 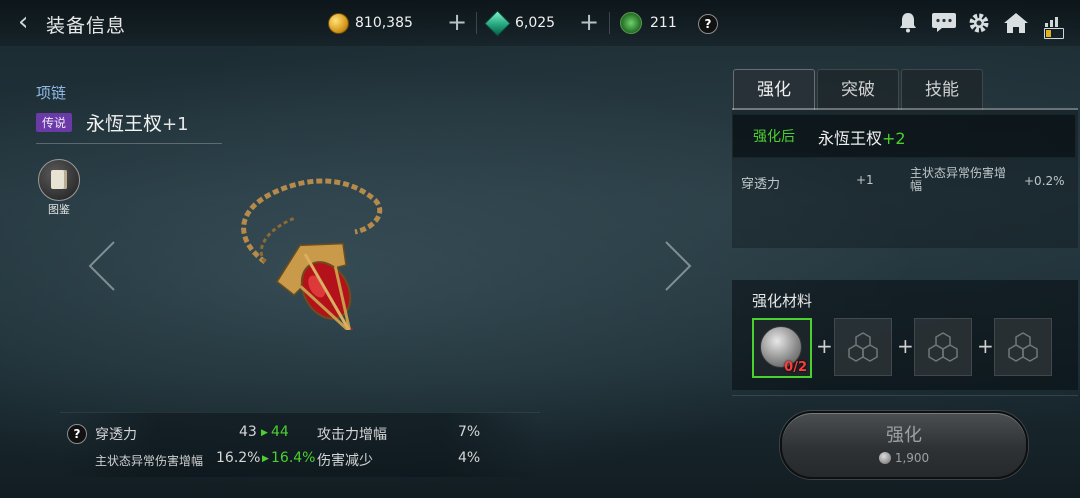 What do you see at coordinates (631, 23) in the screenshot?
I see `emblem-icon` at bounding box center [631, 23].